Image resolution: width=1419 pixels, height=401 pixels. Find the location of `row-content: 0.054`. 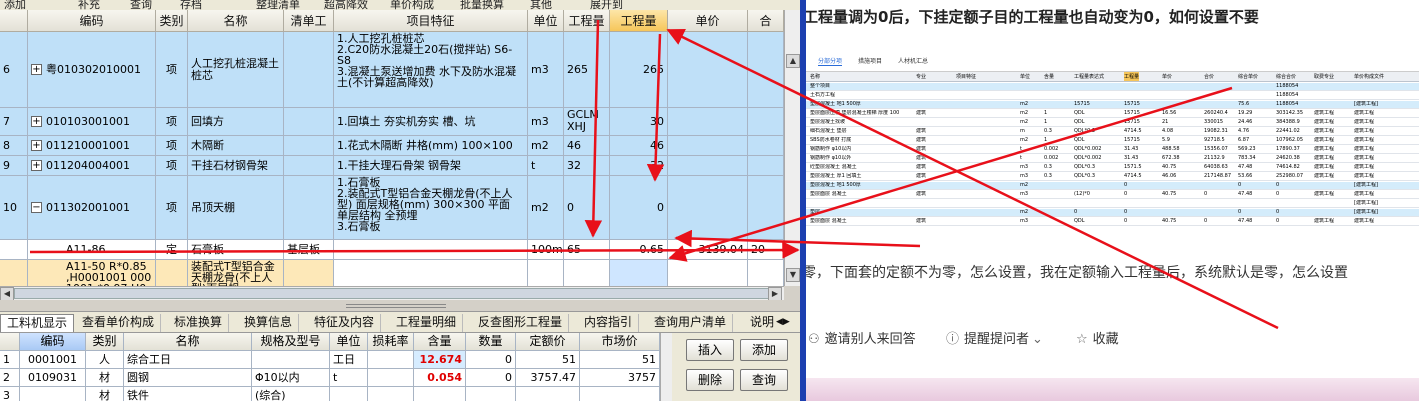

row-content: 0.054 is located at coordinates (440, 378).